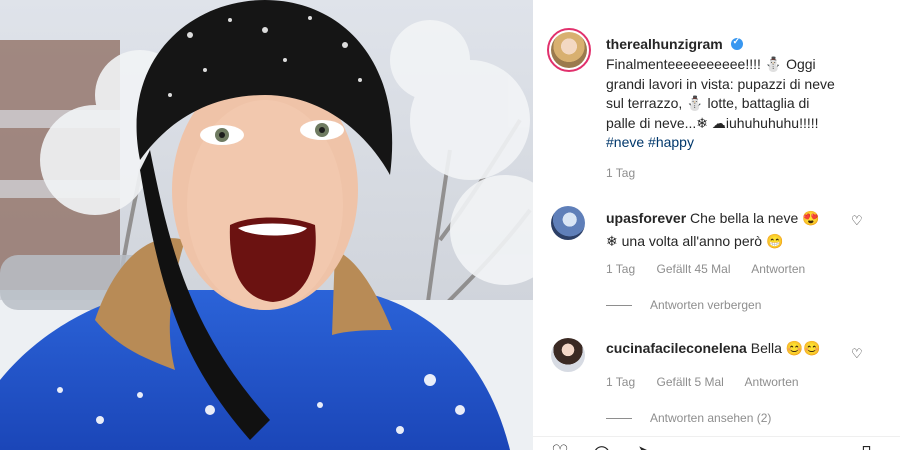 The height and width of the screenshot is (450, 900). I want to click on comment-text: Bella 😊😊, so click(785, 348).